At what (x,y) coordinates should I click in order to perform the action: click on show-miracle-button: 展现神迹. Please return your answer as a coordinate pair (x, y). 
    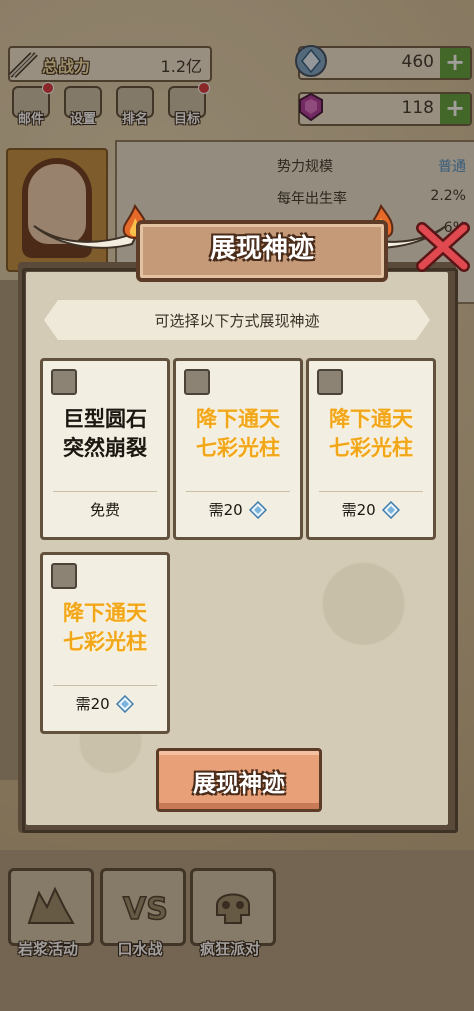
    Looking at the image, I should click on (239, 780).